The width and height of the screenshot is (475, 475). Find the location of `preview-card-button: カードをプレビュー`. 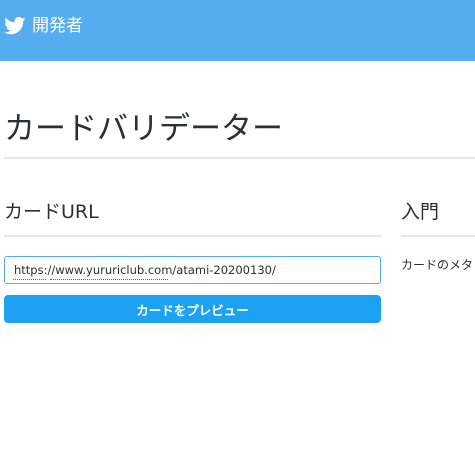

preview-card-button: カードをプレビュー is located at coordinates (192, 309).